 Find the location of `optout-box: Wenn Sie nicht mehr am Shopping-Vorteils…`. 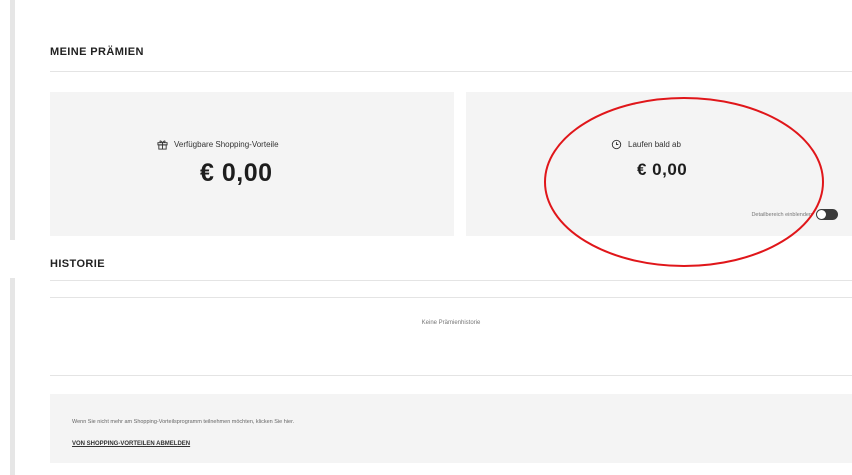

optout-box: Wenn Sie nicht mehr am Shopping-Vorteils… is located at coordinates (451, 428).